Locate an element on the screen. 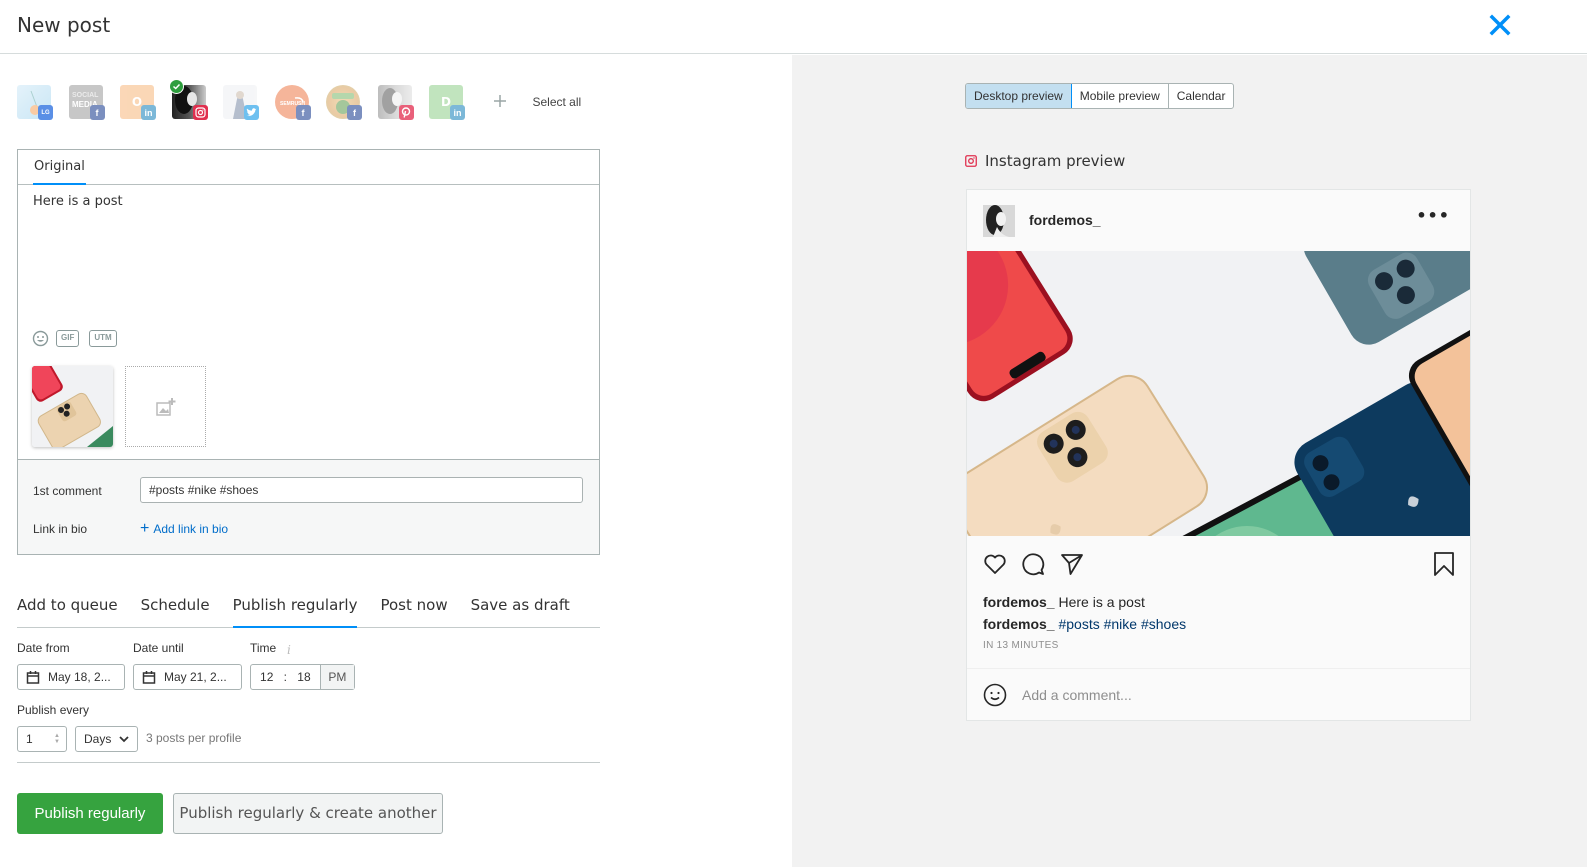  post-actions is located at coordinates (1219, 565).